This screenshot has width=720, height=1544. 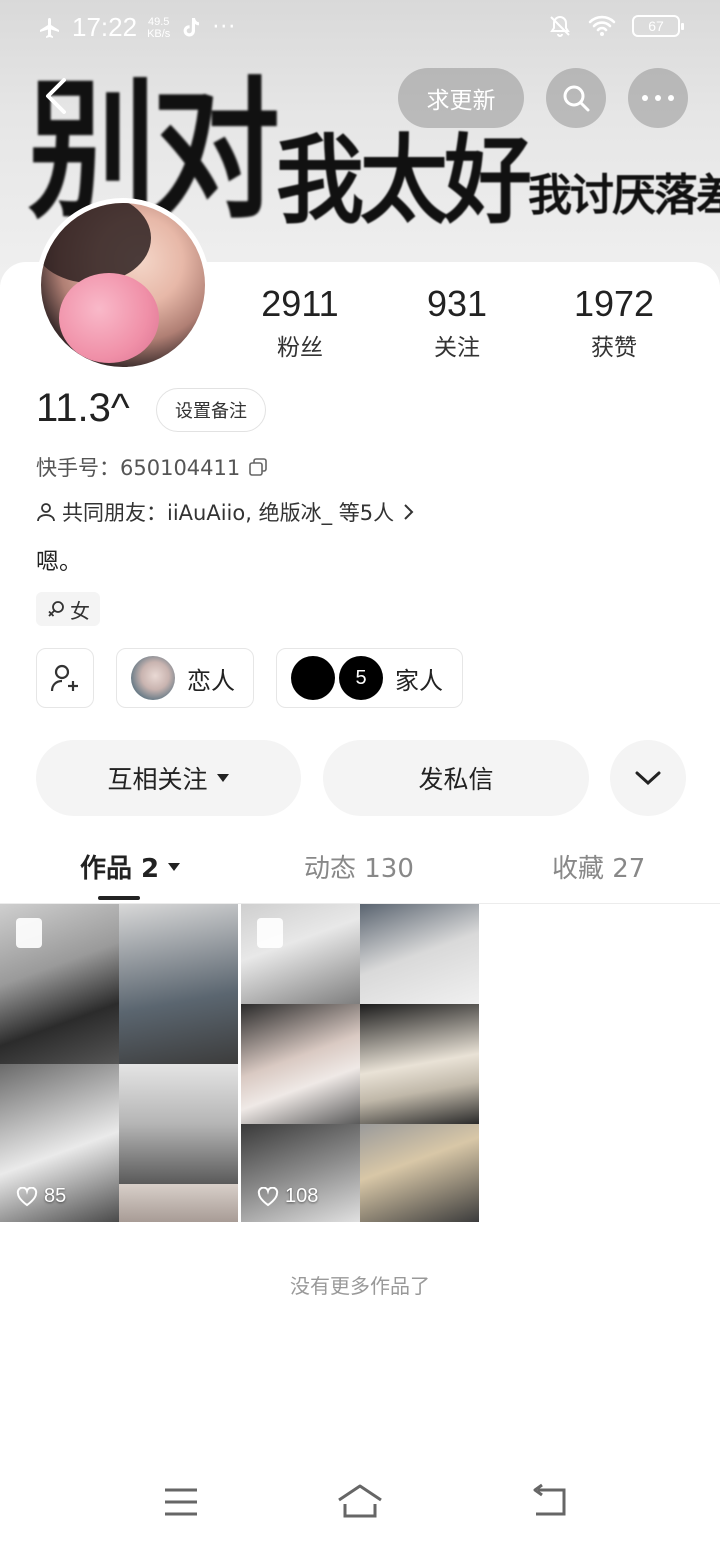 What do you see at coordinates (258, 467) in the screenshot?
I see `copy-icon` at bounding box center [258, 467].